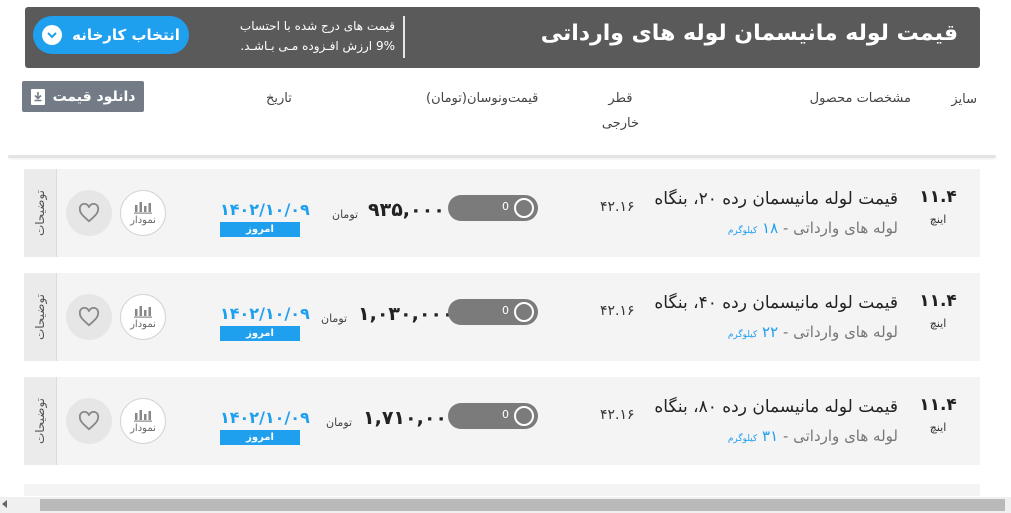 The height and width of the screenshot is (513, 1011). I want to click on product-subtitle: لوله های وارداتی - ۲۲ کیلوگرم, so click(813, 332).